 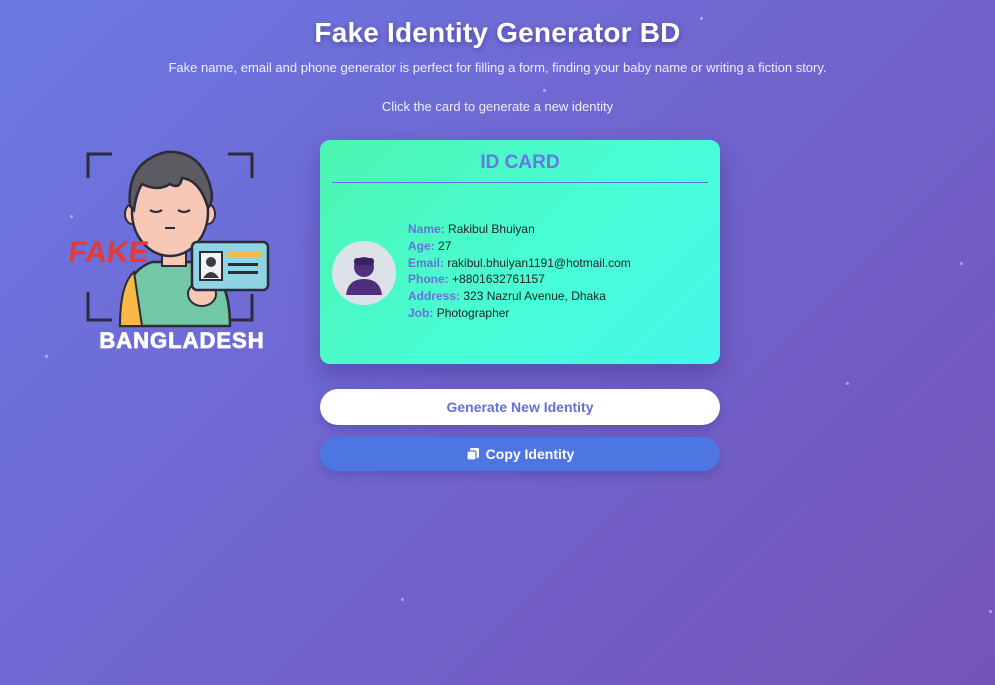 I want to click on field-value: 323 Nazrul Avenue, Dhaka, so click(x=534, y=296).